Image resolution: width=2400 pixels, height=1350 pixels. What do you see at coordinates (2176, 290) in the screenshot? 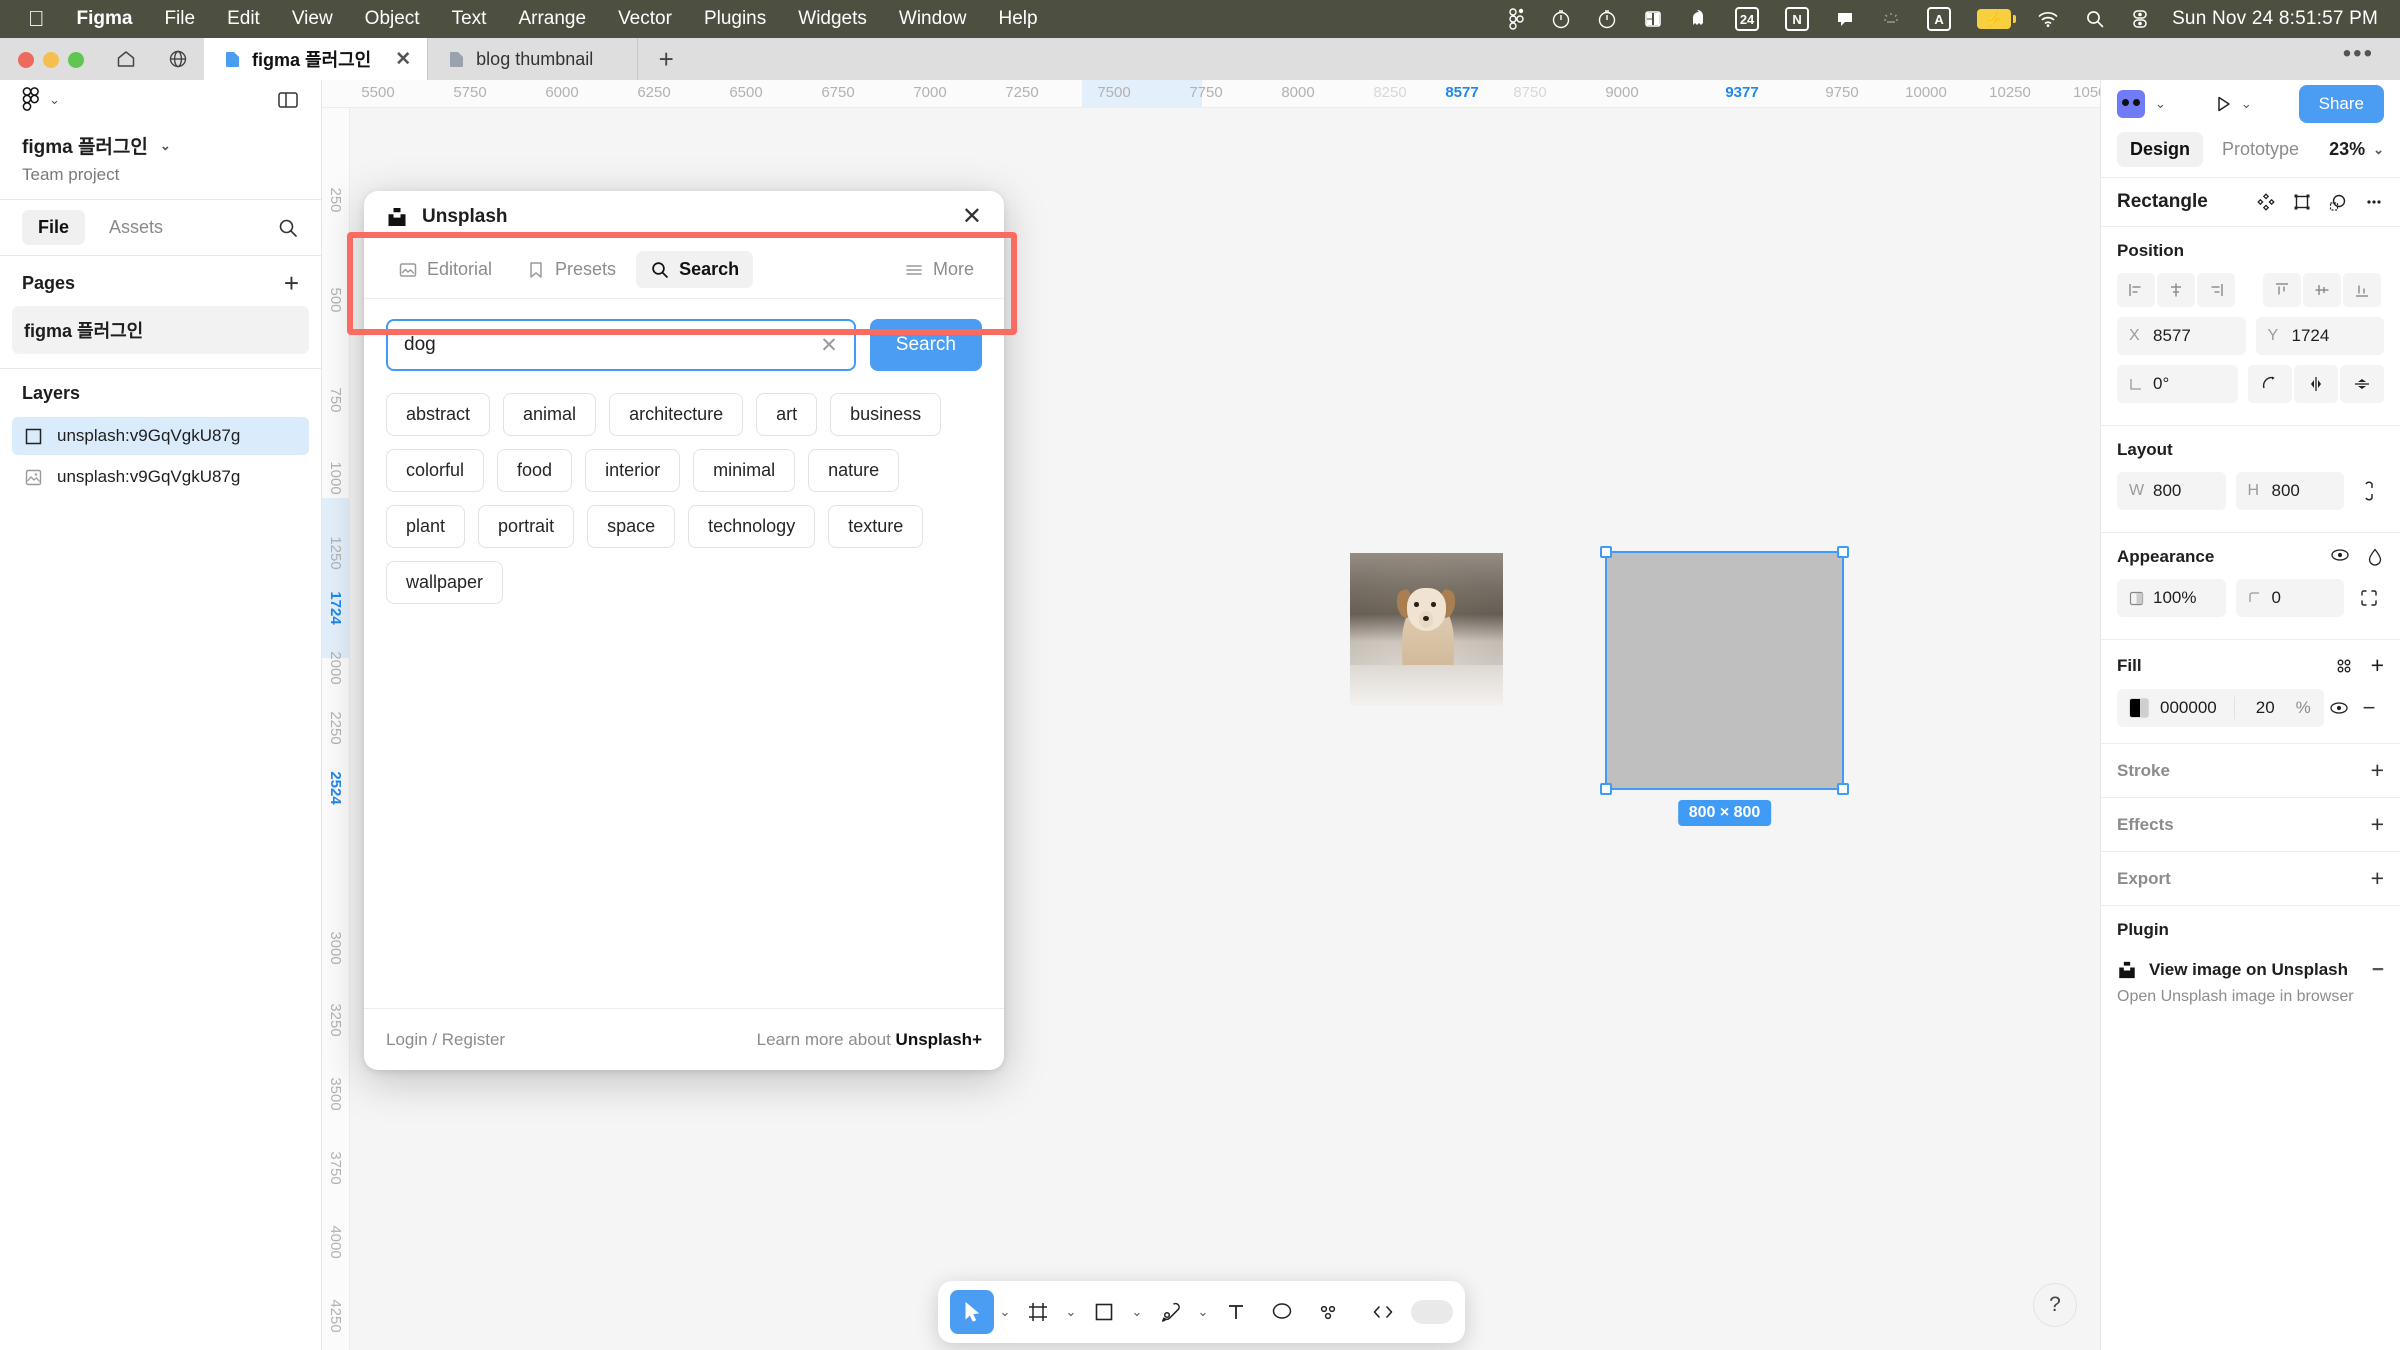
I see `align-horizontal-center-icon` at bounding box center [2176, 290].